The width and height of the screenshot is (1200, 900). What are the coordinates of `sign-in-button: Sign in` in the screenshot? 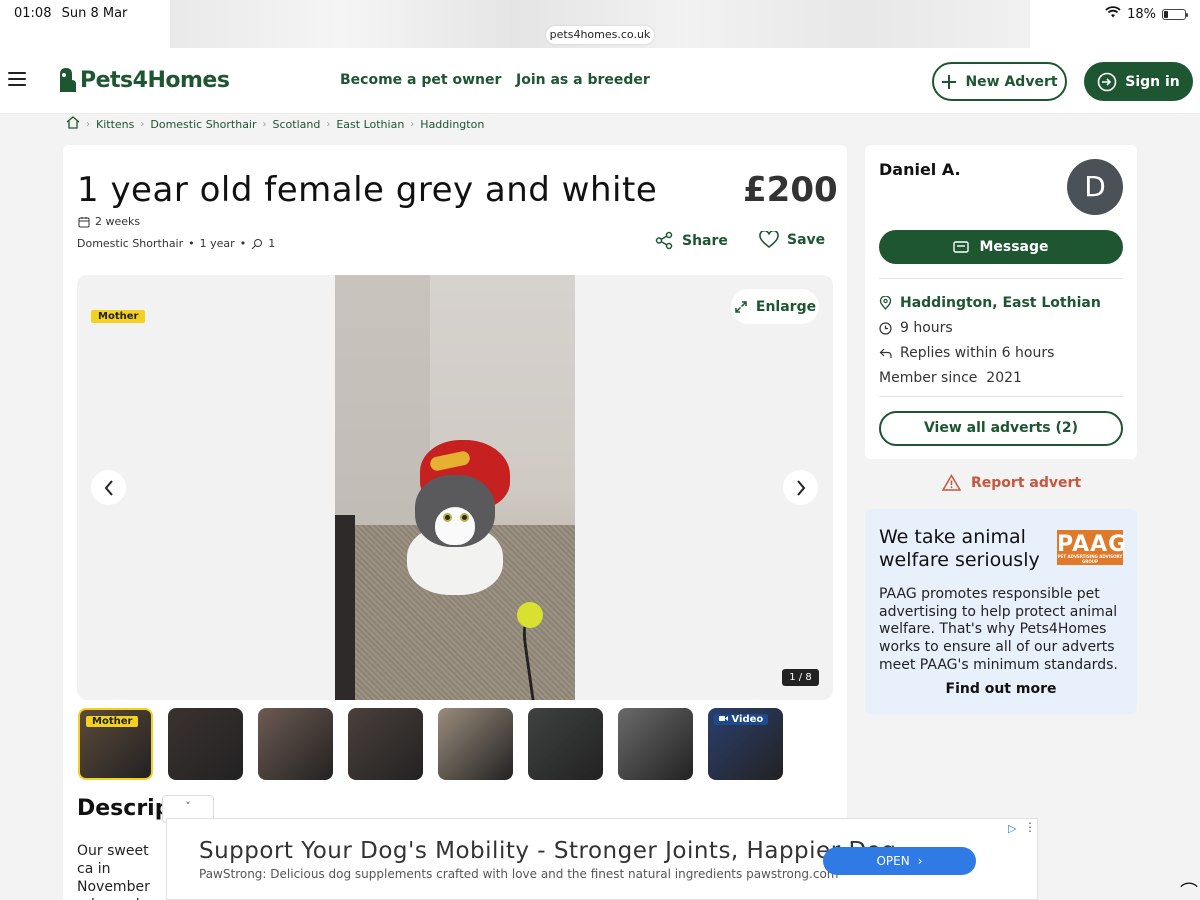 It's located at (1138, 81).